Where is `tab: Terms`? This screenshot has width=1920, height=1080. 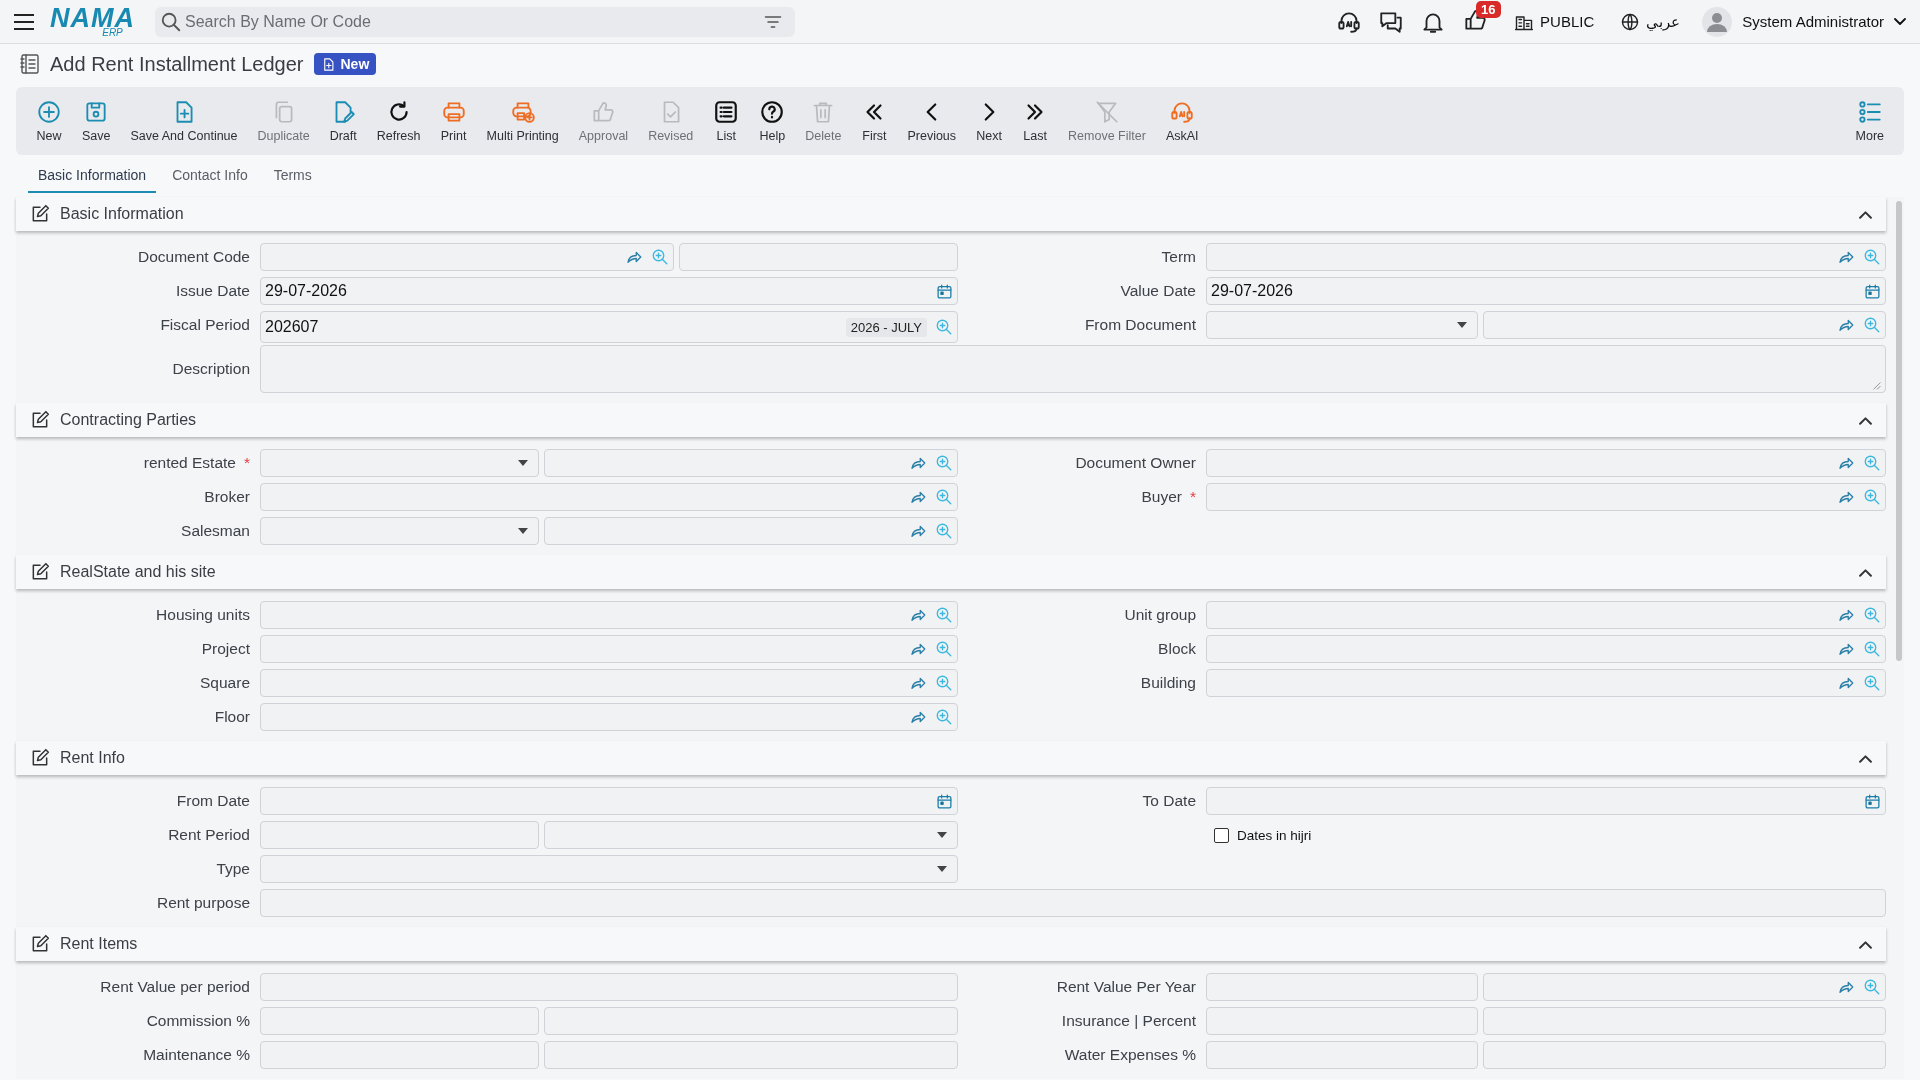
tab: Terms is located at coordinates (292, 177).